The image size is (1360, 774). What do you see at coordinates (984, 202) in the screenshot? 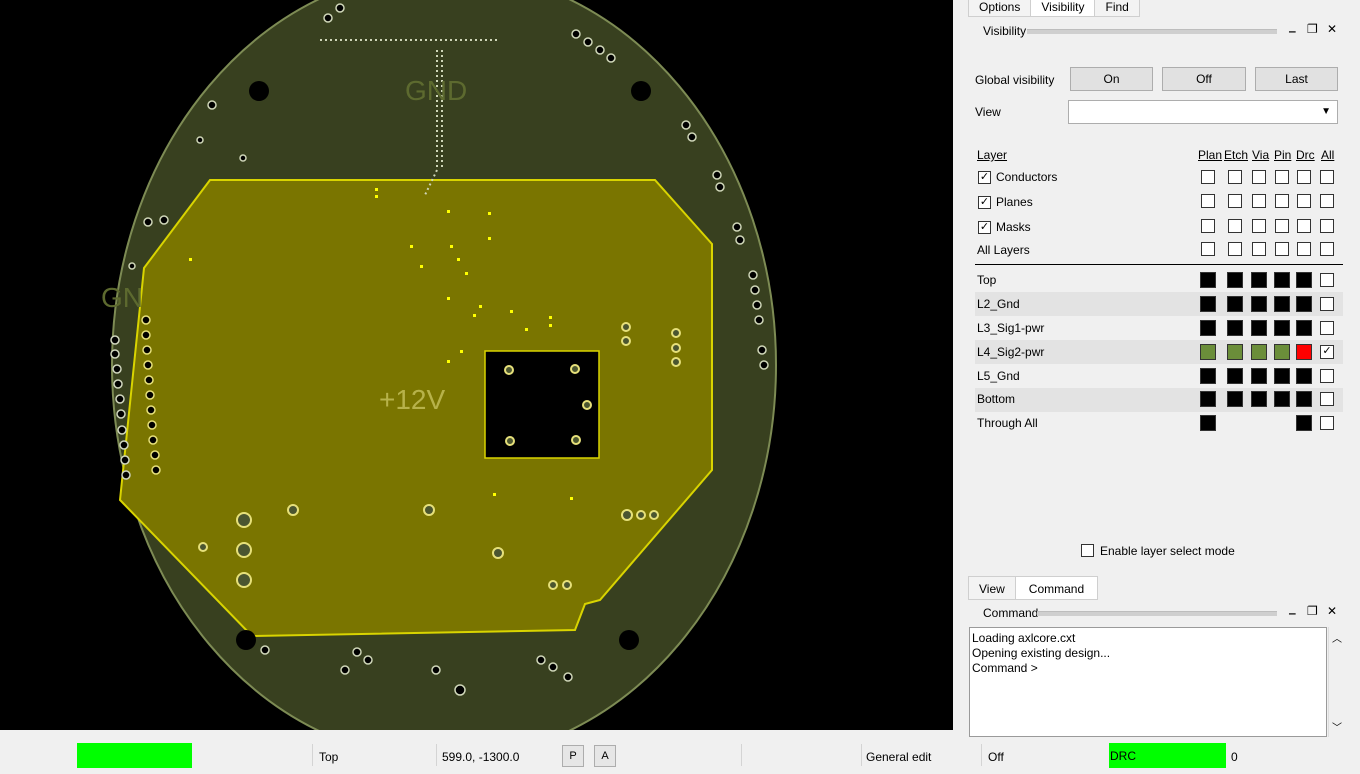
I see `planes-checkbox: ✓` at bounding box center [984, 202].